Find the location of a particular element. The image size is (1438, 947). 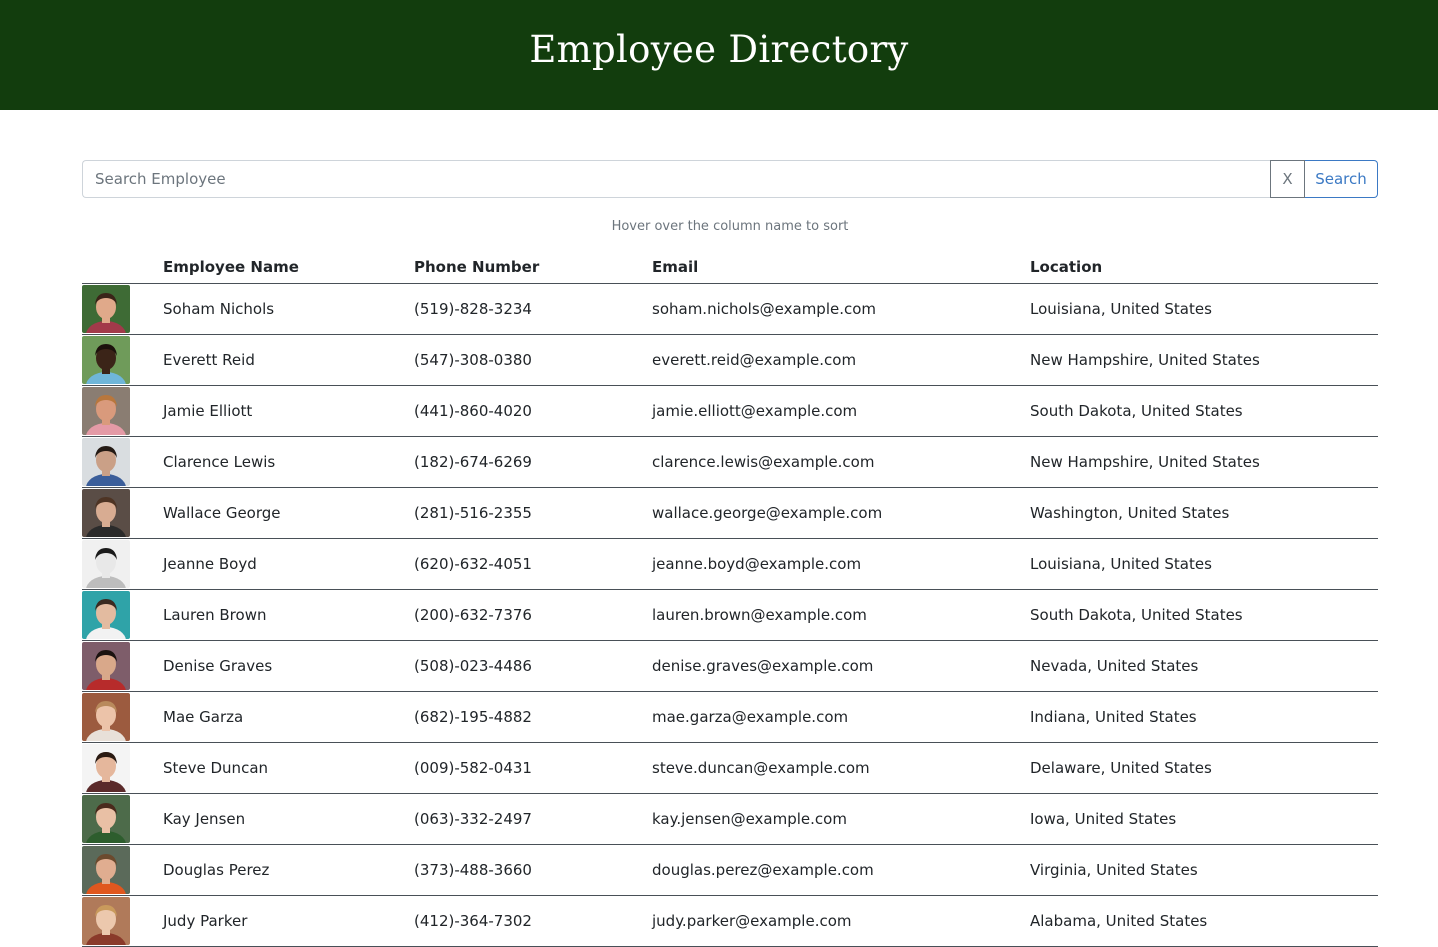

email-cell: everett.reid@example.com is located at coordinates (841, 360).